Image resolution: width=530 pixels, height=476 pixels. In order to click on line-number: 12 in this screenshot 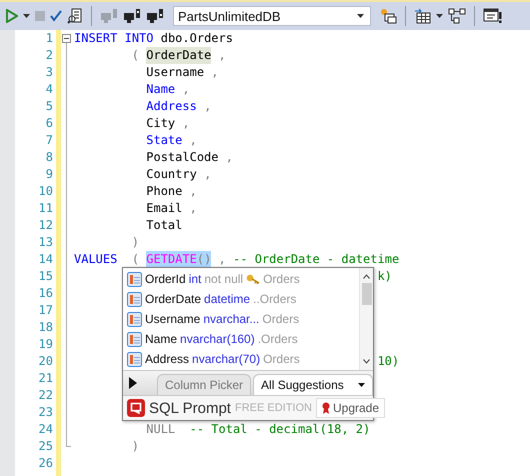, I will do `click(45, 225)`.